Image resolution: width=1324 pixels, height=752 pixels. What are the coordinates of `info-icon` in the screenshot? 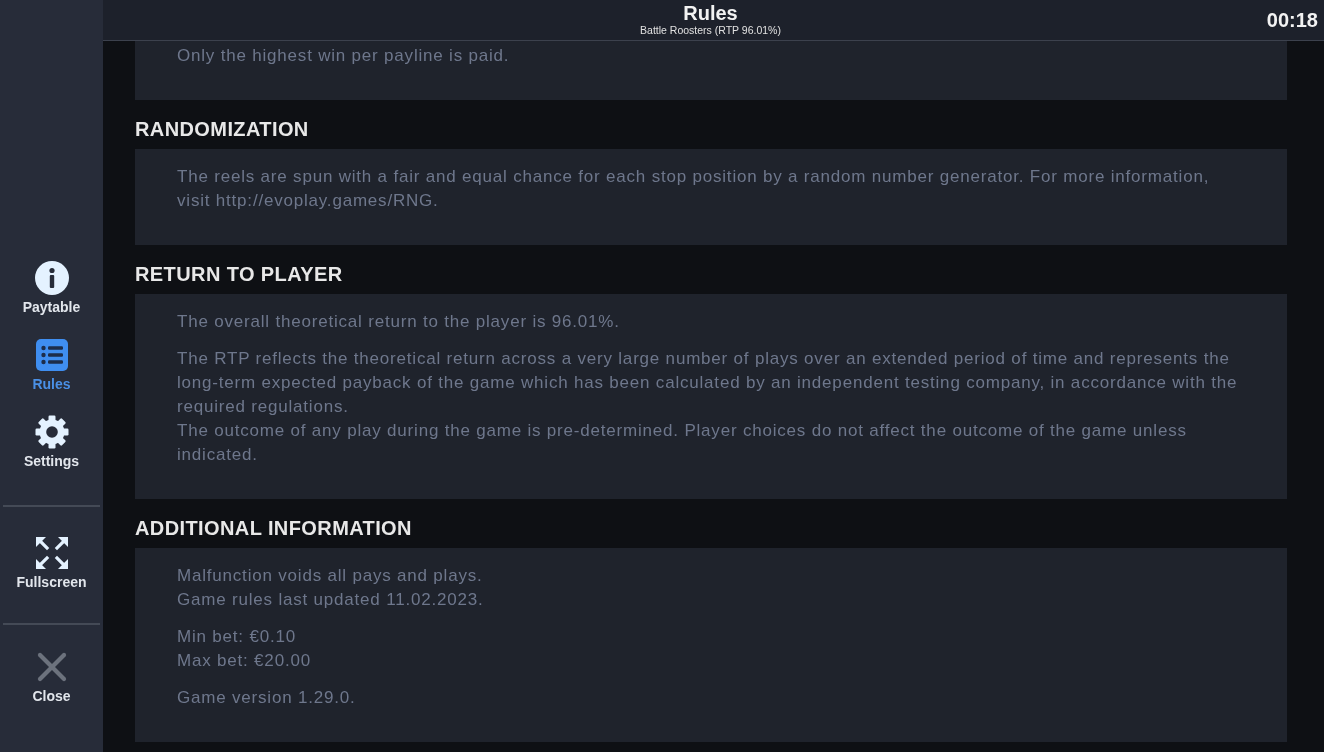 It's located at (51, 278).